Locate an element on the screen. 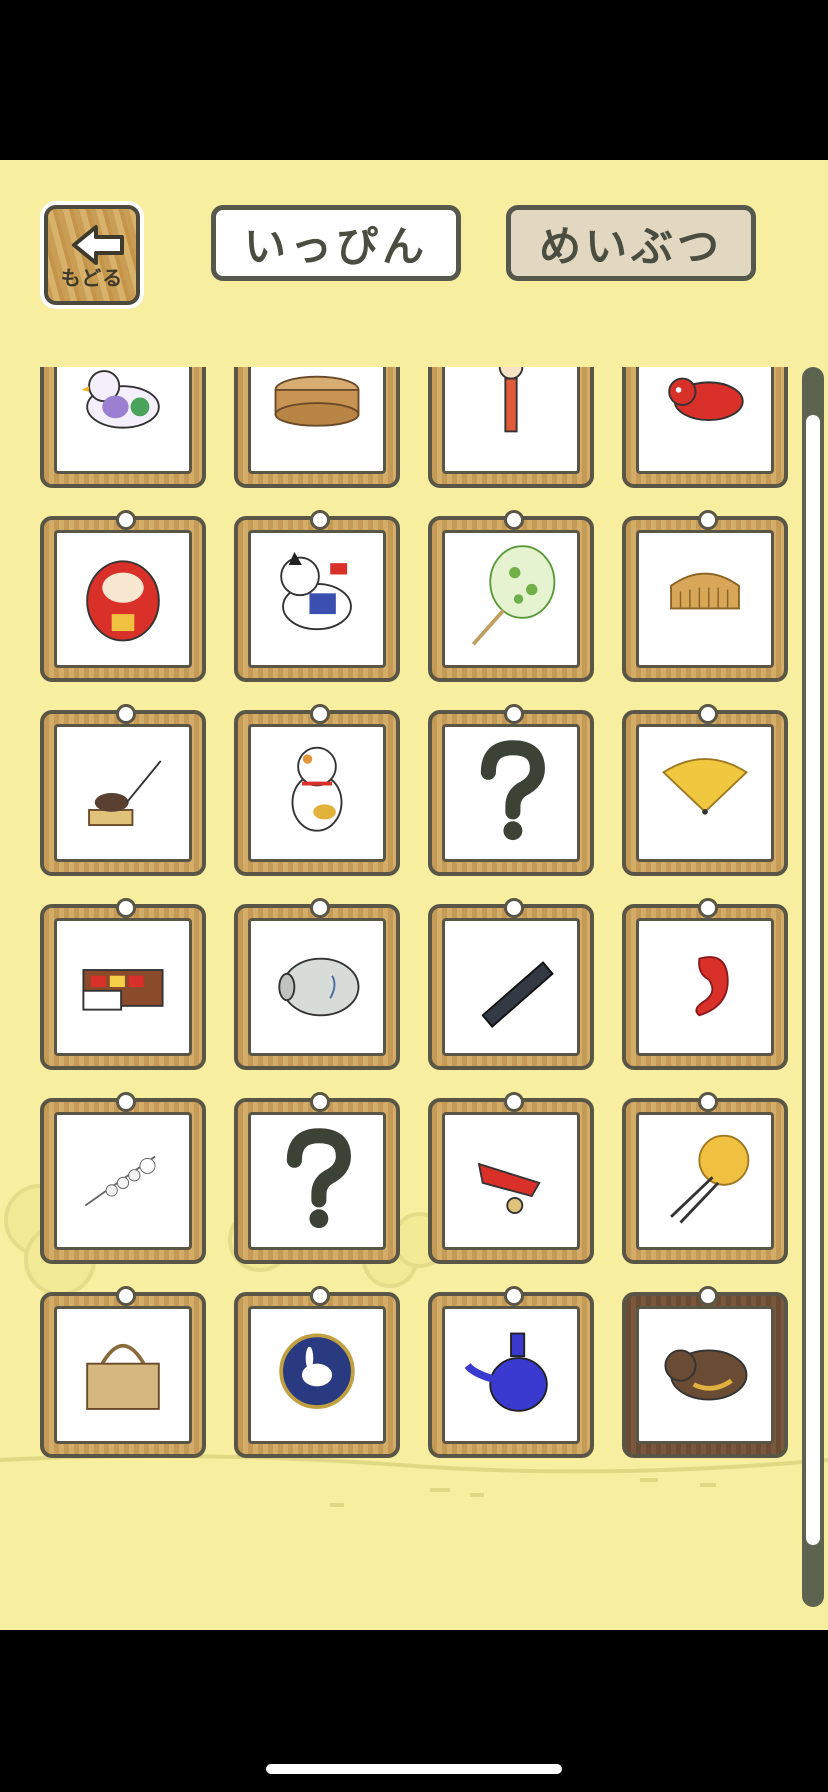  uchiwa-fan-icon is located at coordinates (513, 595).